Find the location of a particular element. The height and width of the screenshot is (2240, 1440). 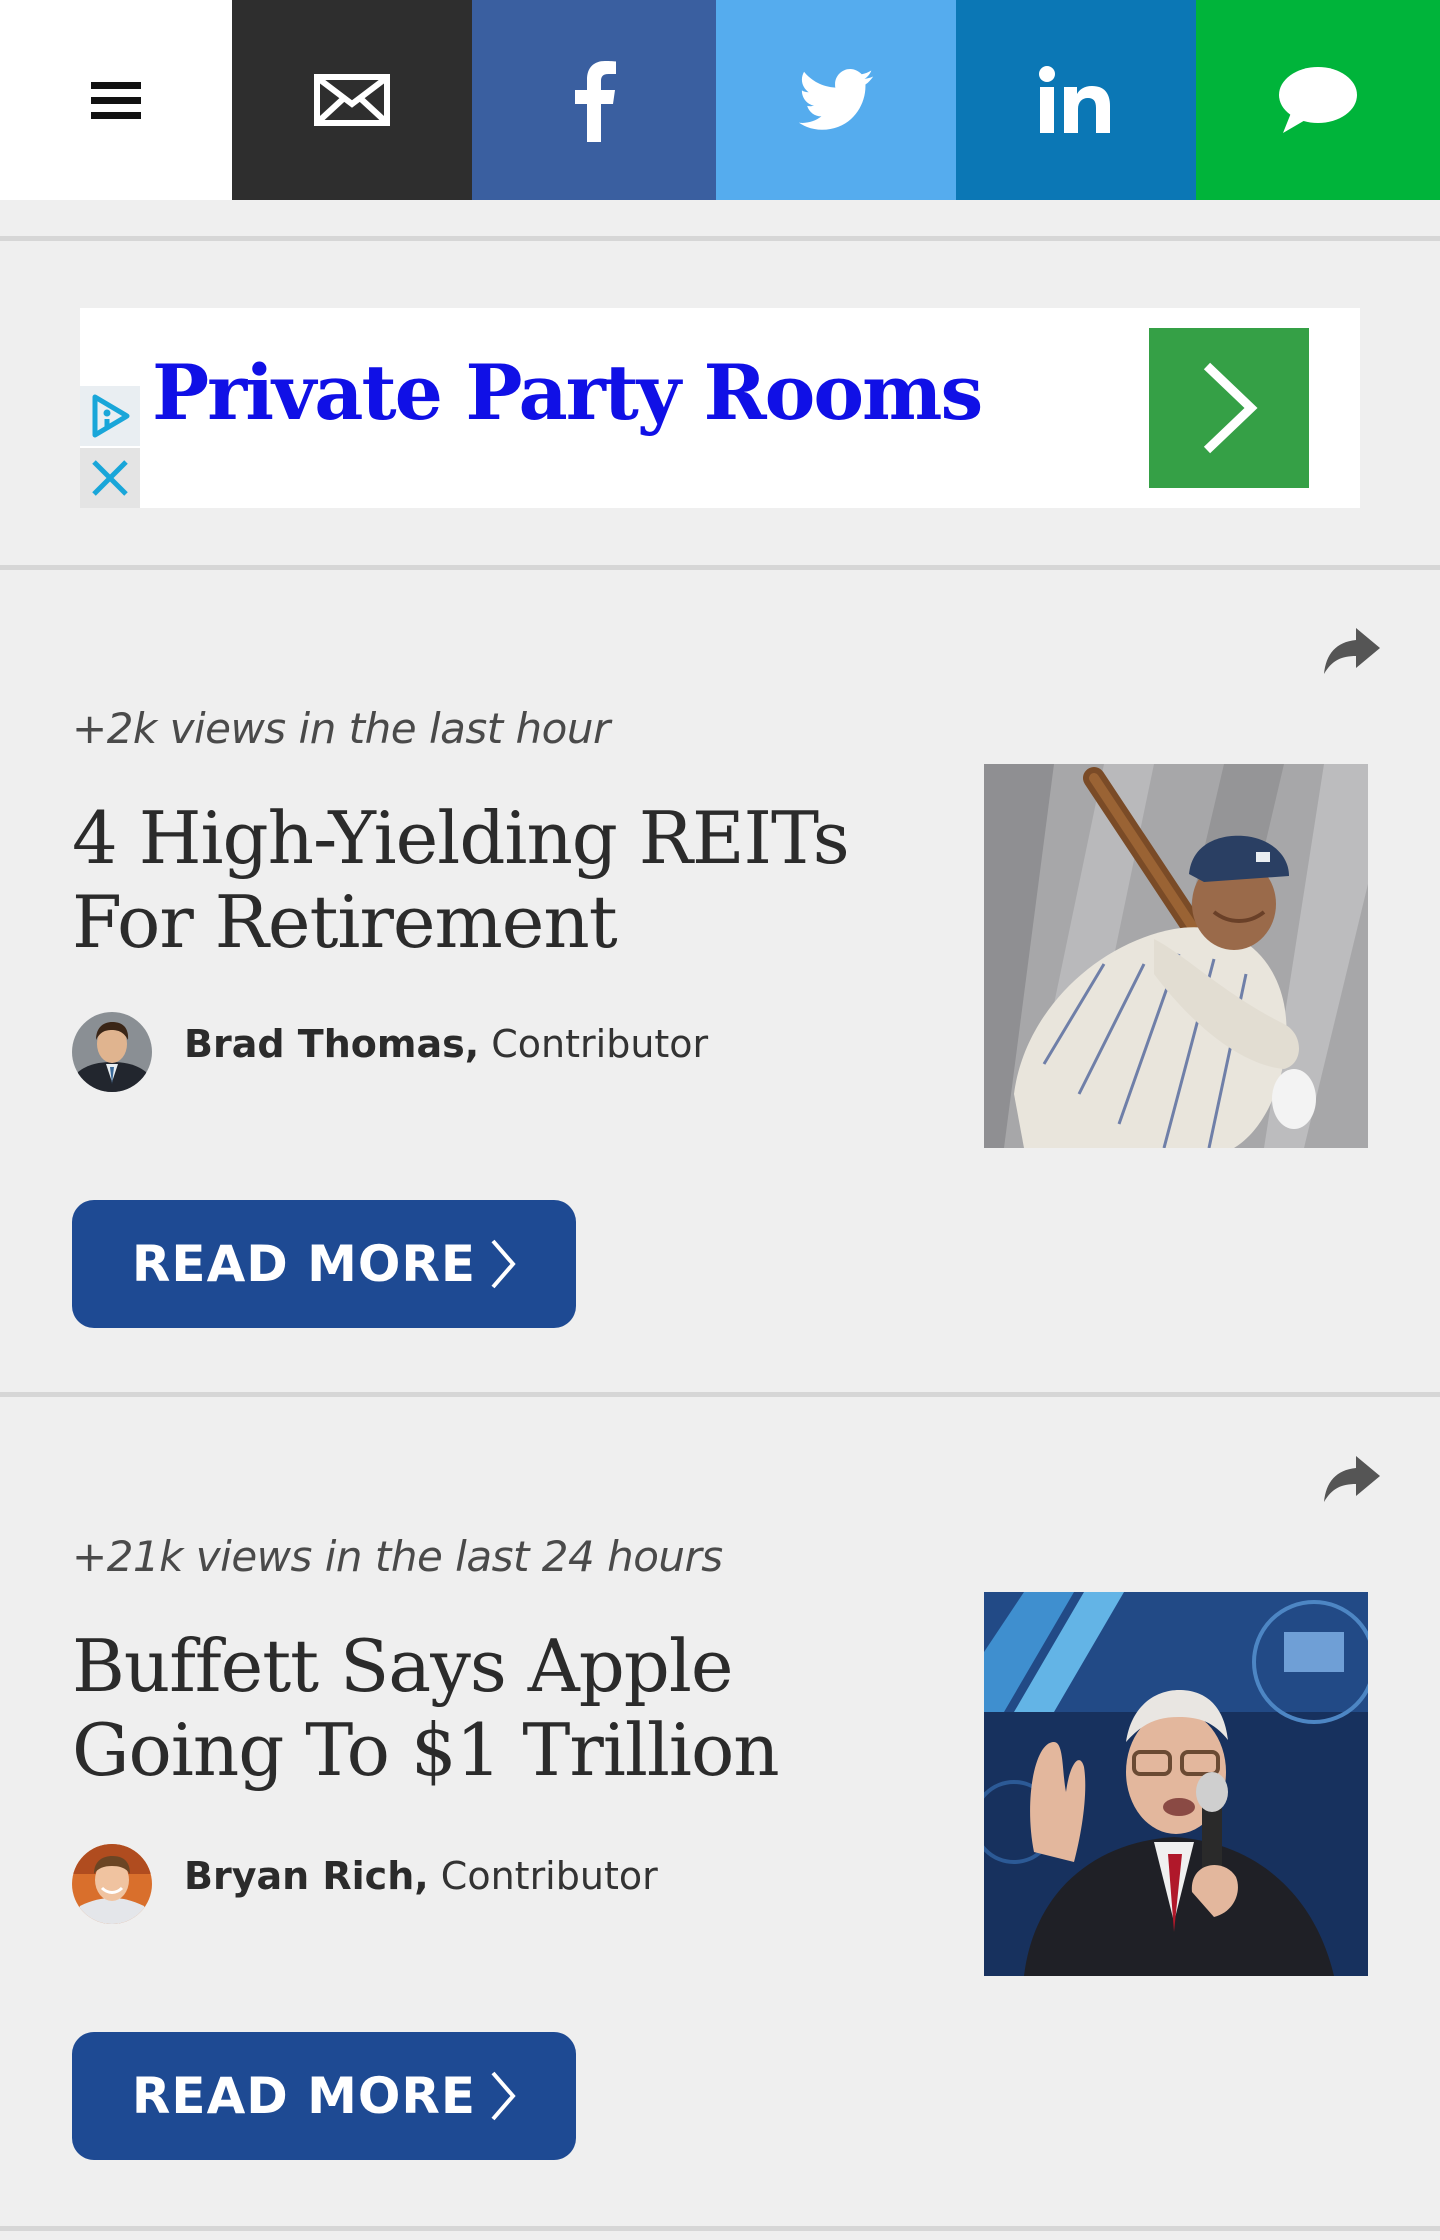

chat-bubble-icon is located at coordinates (1318, 100).